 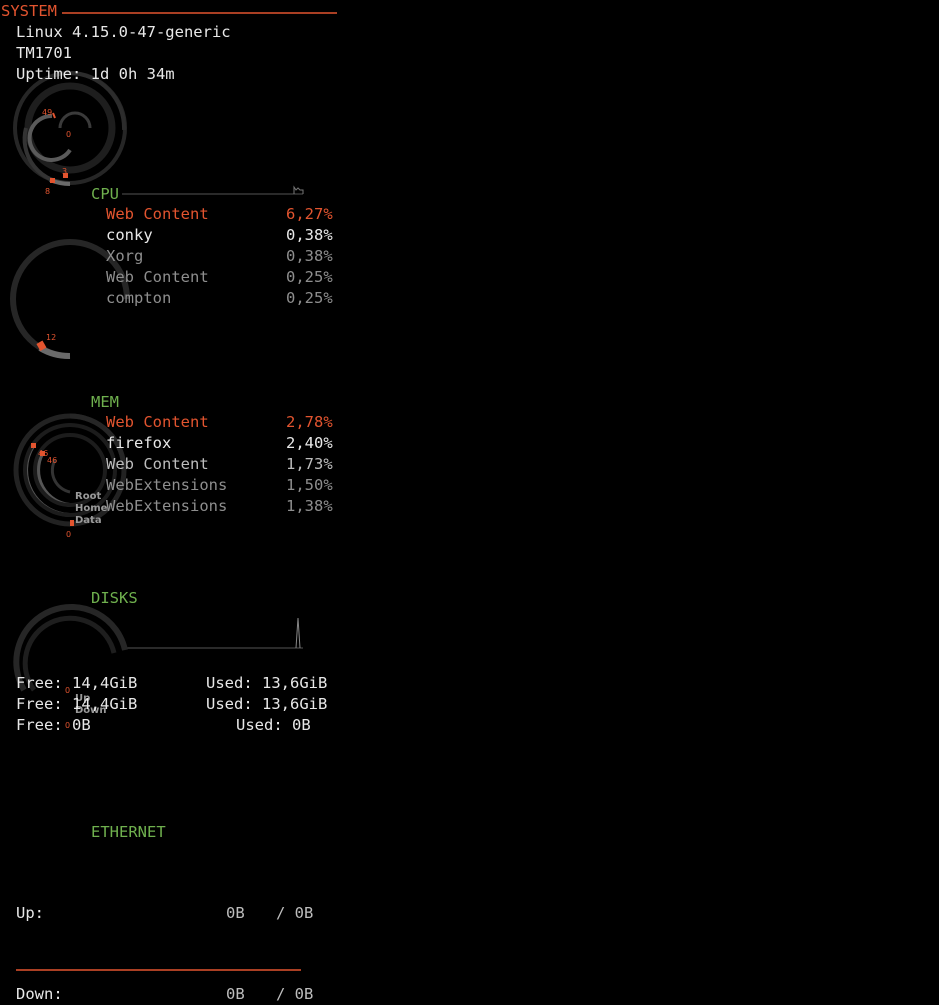 I want to click on mem-process-value: 2,78%, so click(x=309, y=422).